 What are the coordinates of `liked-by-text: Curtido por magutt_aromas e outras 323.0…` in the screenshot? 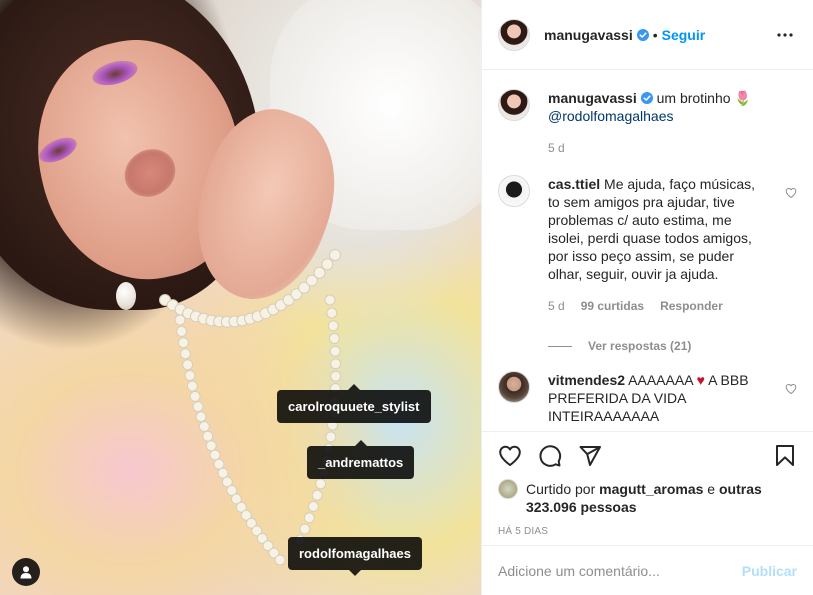 It's located at (661, 498).